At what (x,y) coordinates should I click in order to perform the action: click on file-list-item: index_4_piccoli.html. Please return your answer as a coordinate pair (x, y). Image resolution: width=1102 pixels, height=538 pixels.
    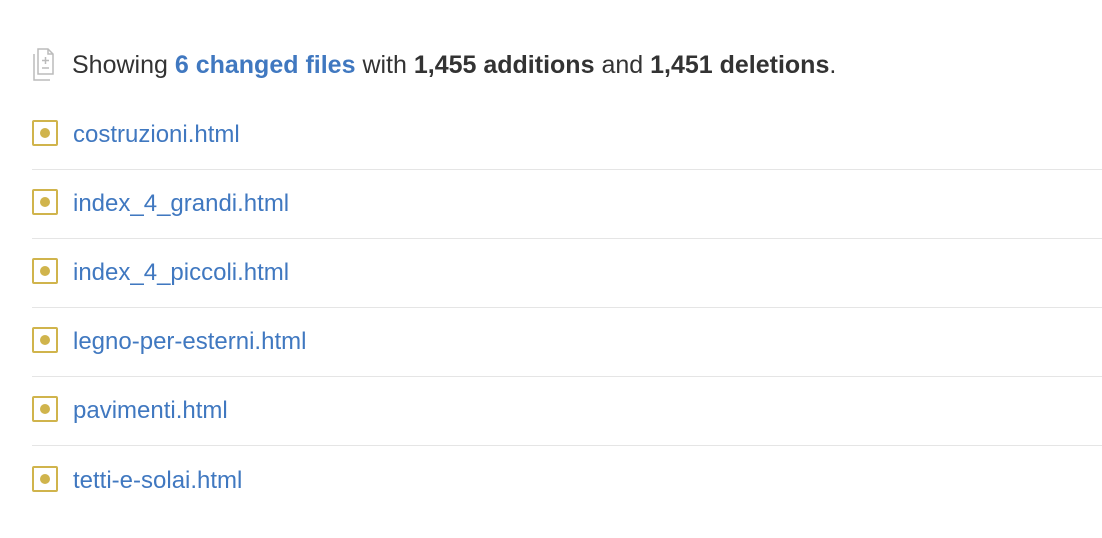
    Looking at the image, I should click on (567, 273).